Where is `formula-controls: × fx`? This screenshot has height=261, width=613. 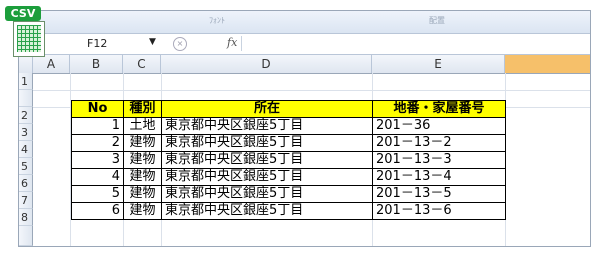
formula-controls: × fx is located at coordinates (203, 43).